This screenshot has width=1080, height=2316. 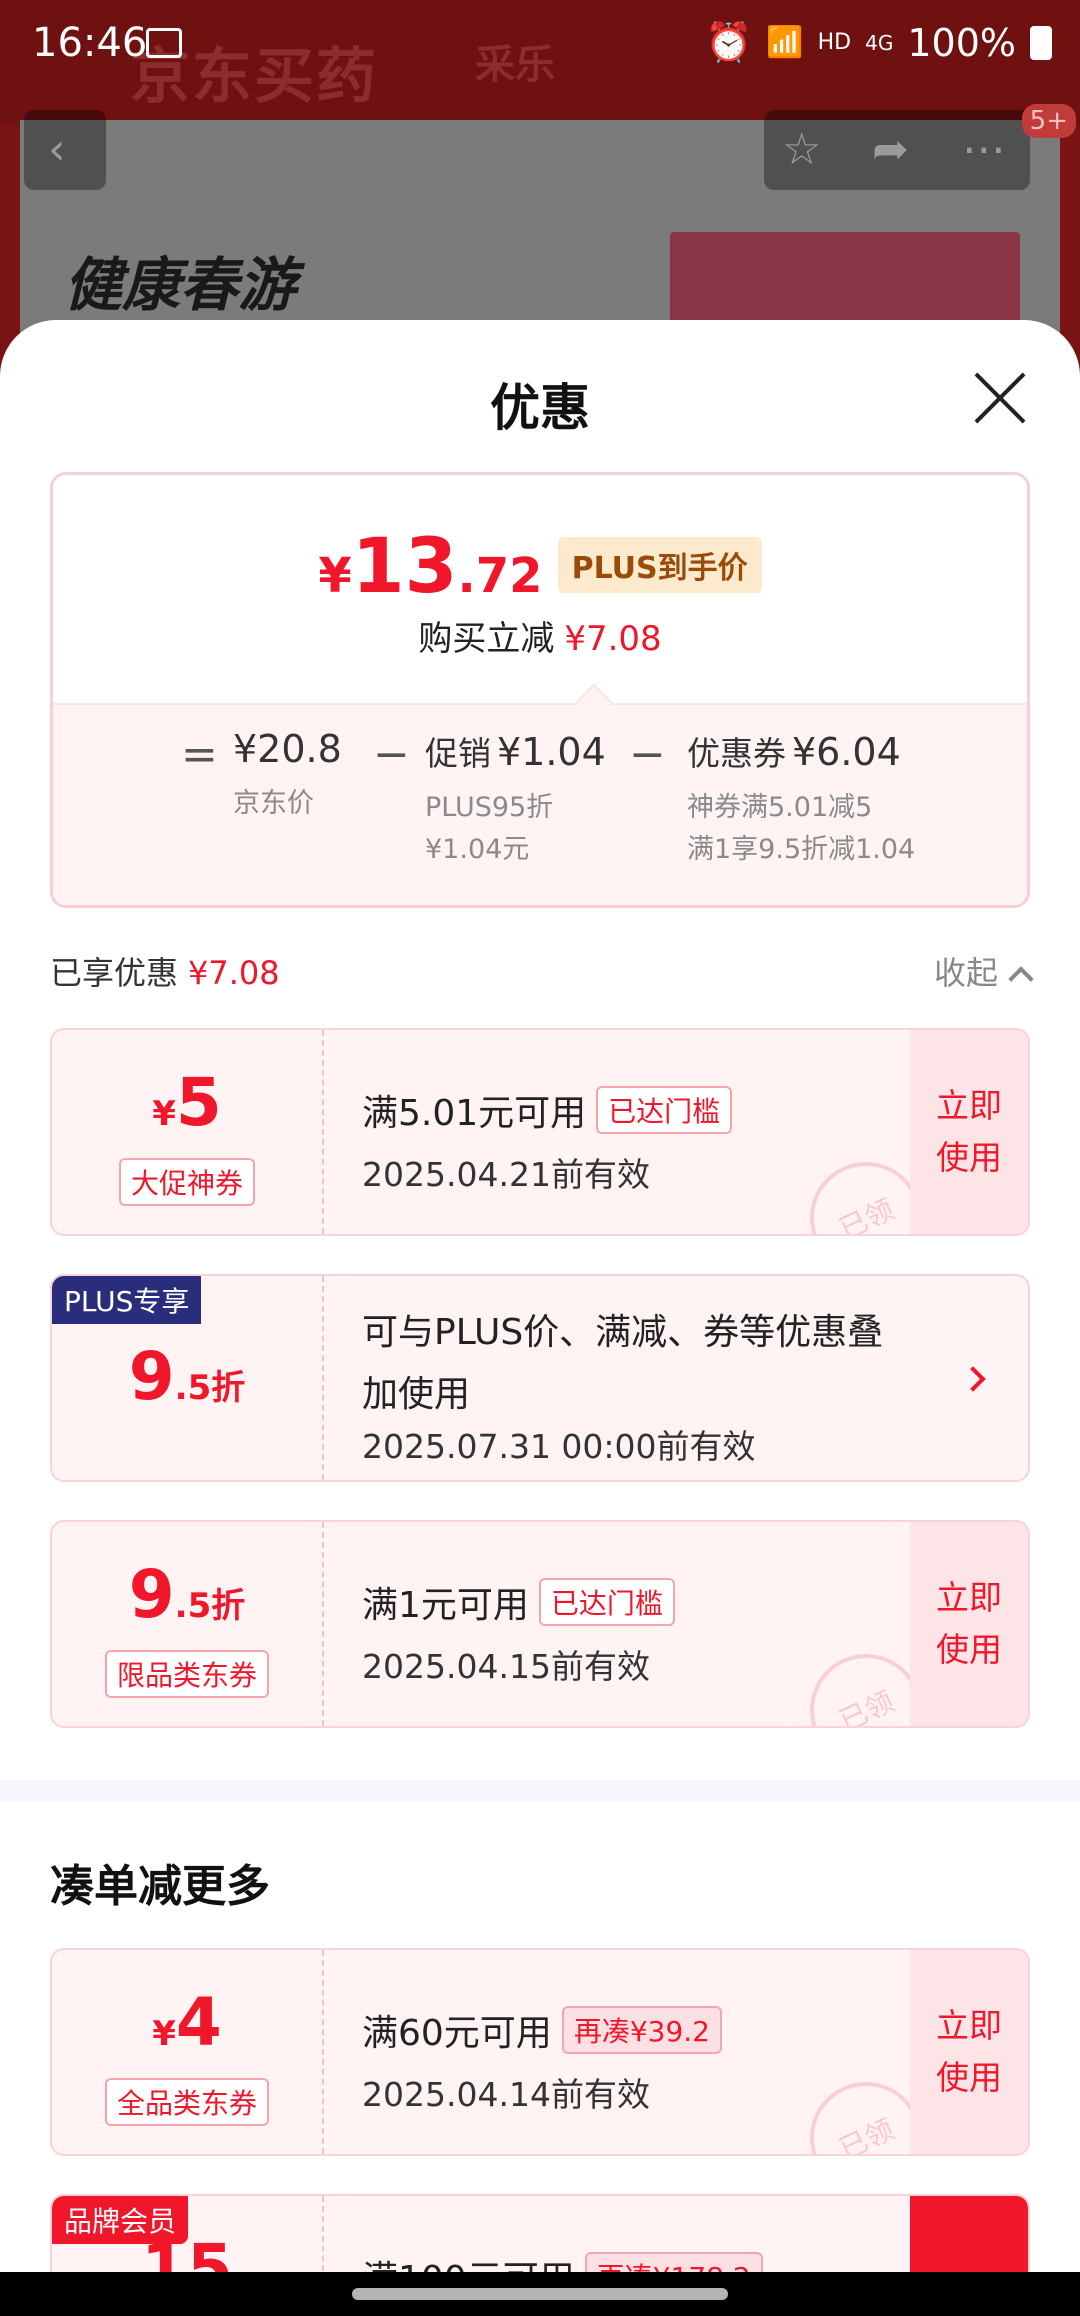 What do you see at coordinates (540, 2294) in the screenshot?
I see `home-indicator` at bounding box center [540, 2294].